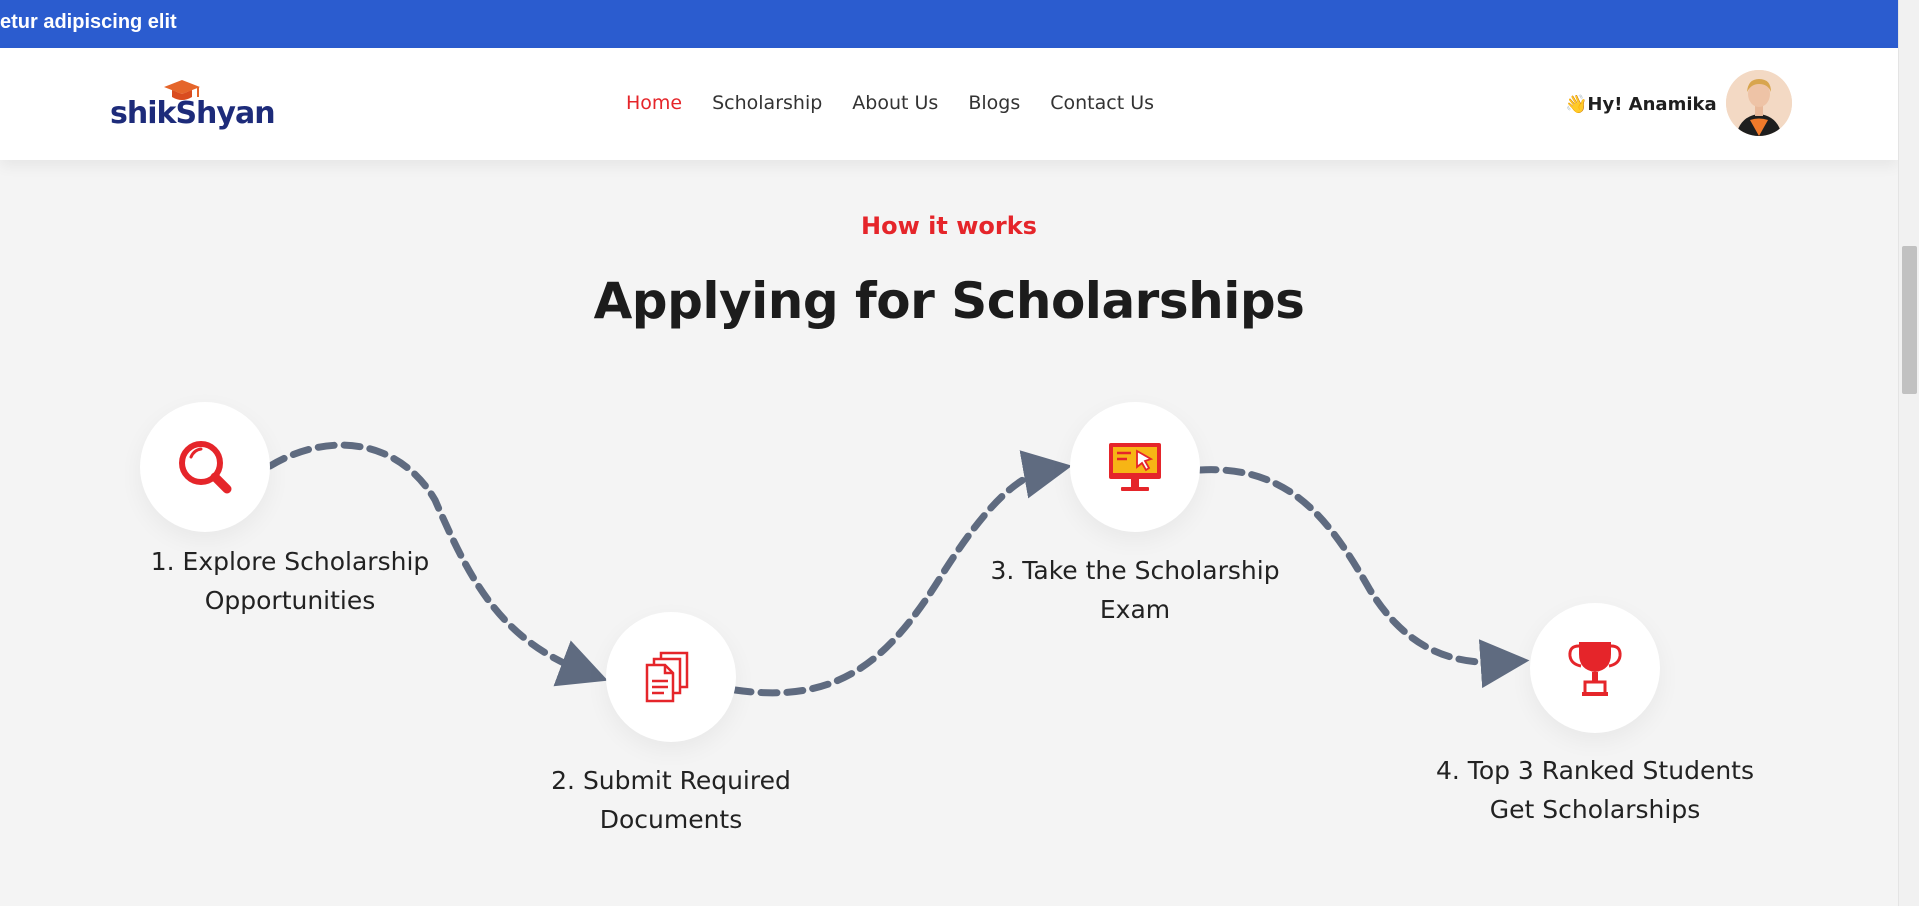 Image resolution: width=1919 pixels, height=906 pixels. What do you see at coordinates (667, 677) in the screenshot?
I see `documents-icon` at bounding box center [667, 677].